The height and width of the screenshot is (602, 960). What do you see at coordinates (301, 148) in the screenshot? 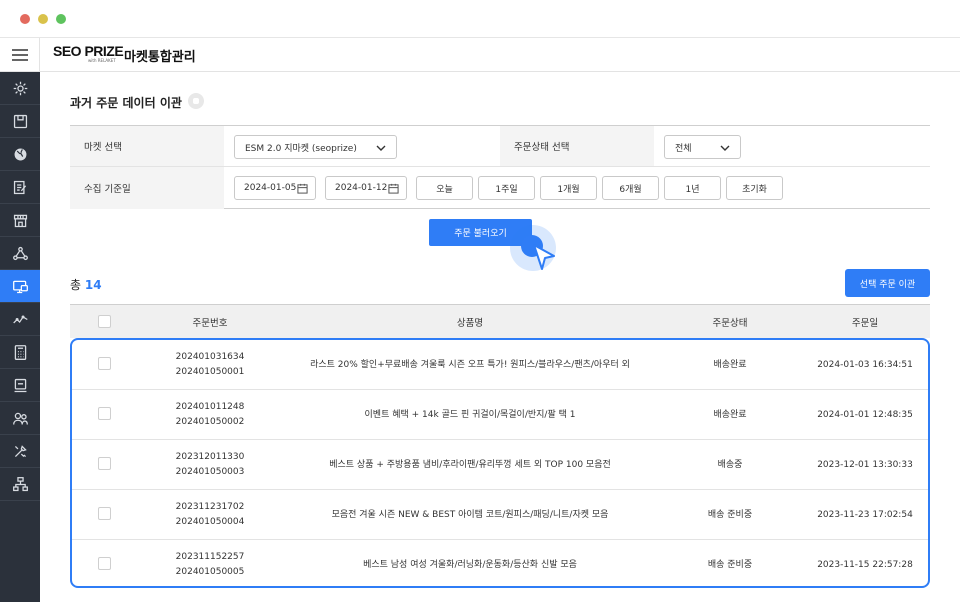
I see `market-select-value: ESM 2.0 지마켓 (seoprize)` at bounding box center [301, 148].